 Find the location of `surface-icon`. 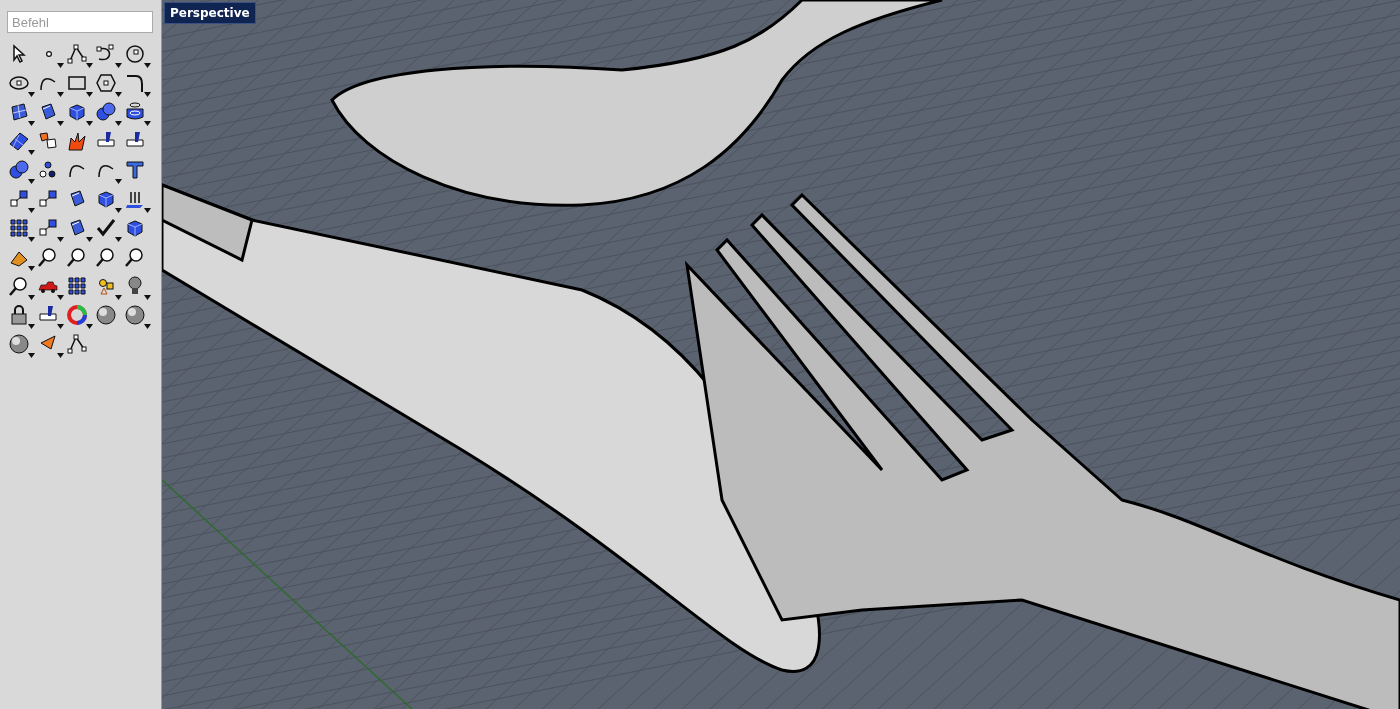

surface-icon is located at coordinates (19, 112).